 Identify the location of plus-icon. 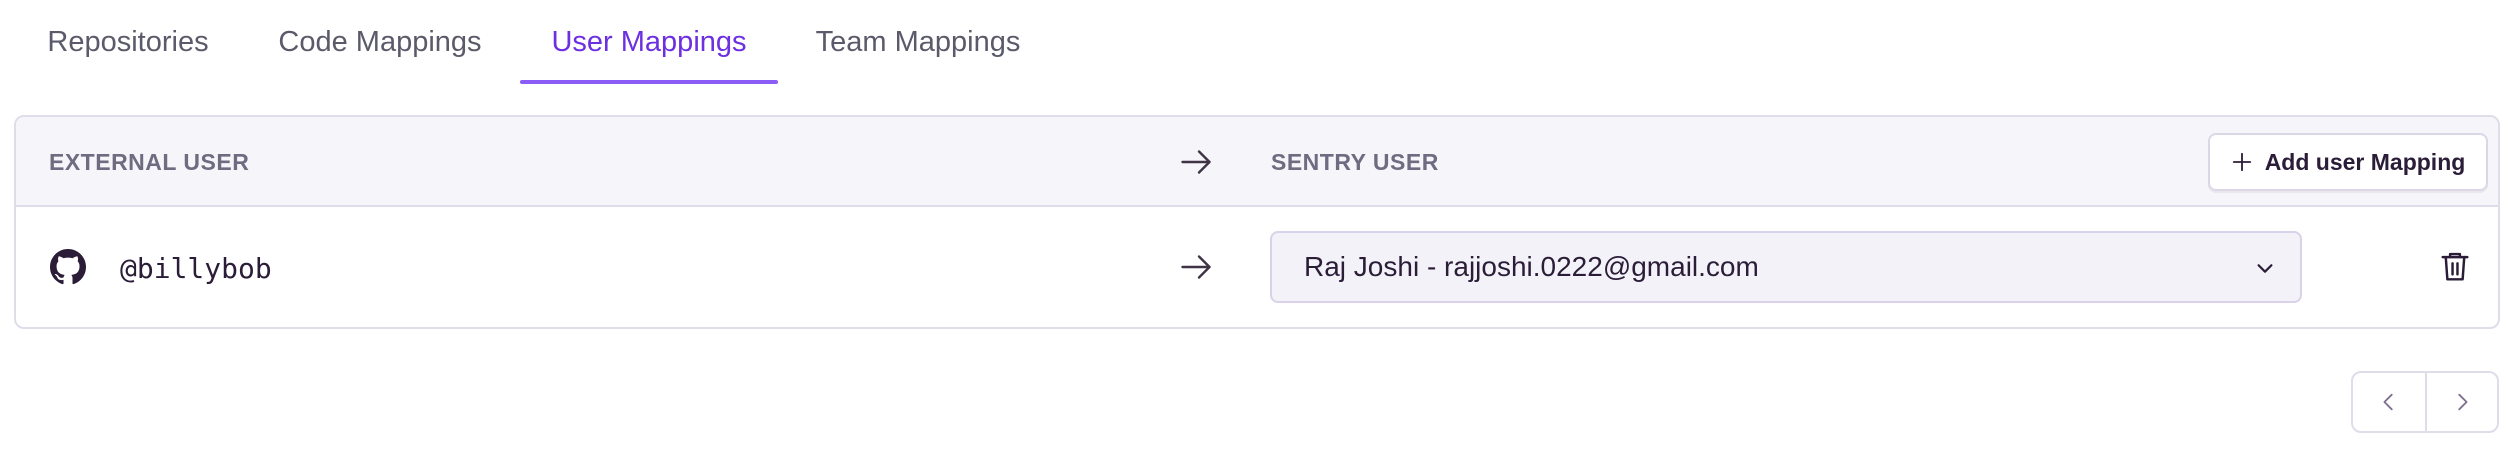
(2241, 162).